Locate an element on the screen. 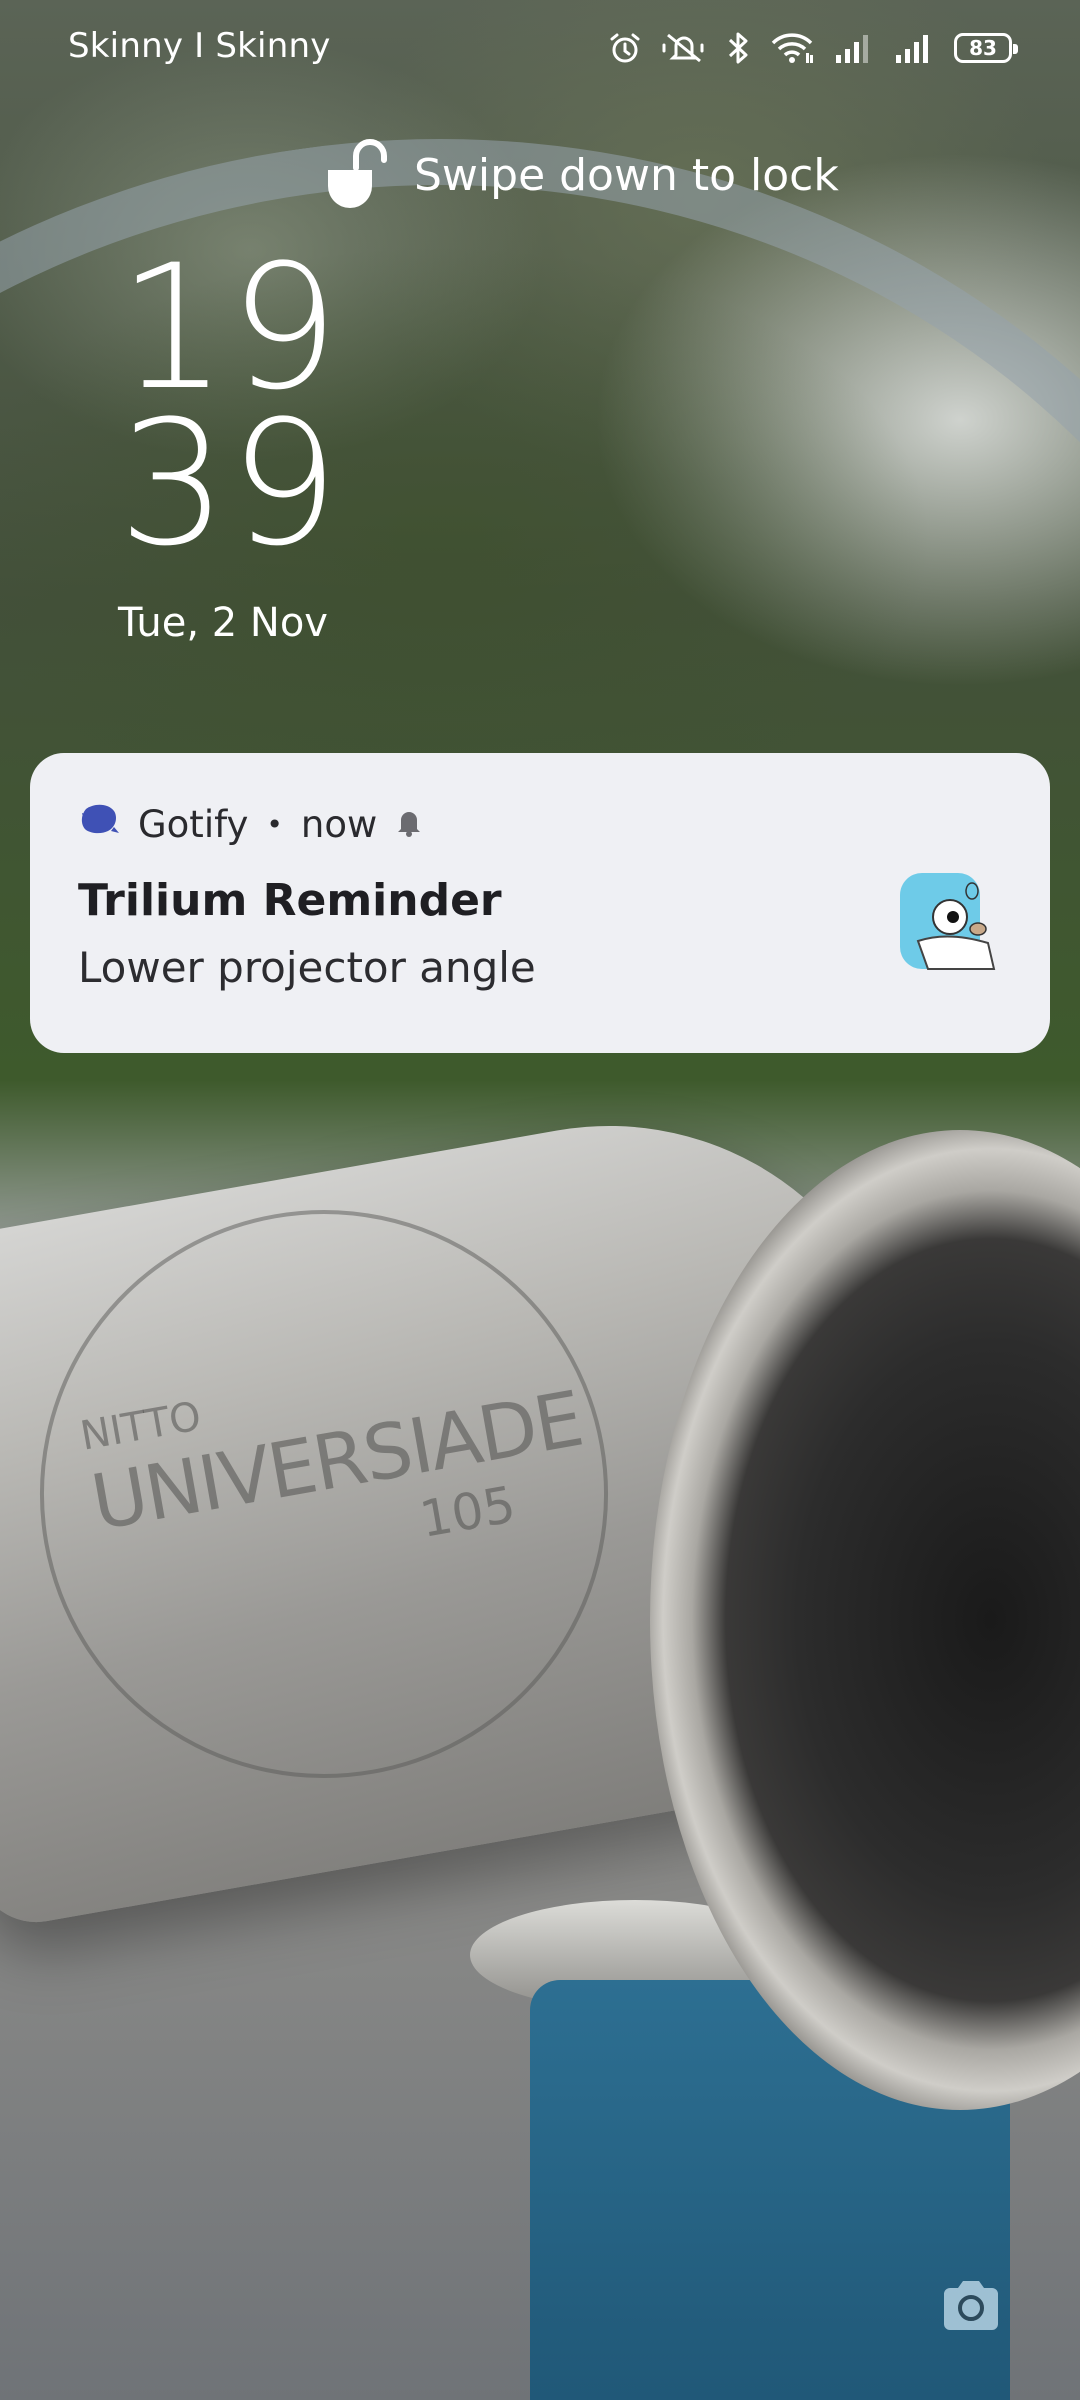 Image resolution: width=1080 pixels, height=2400 pixels. bluetooth-icon is located at coordinates (738, 48).